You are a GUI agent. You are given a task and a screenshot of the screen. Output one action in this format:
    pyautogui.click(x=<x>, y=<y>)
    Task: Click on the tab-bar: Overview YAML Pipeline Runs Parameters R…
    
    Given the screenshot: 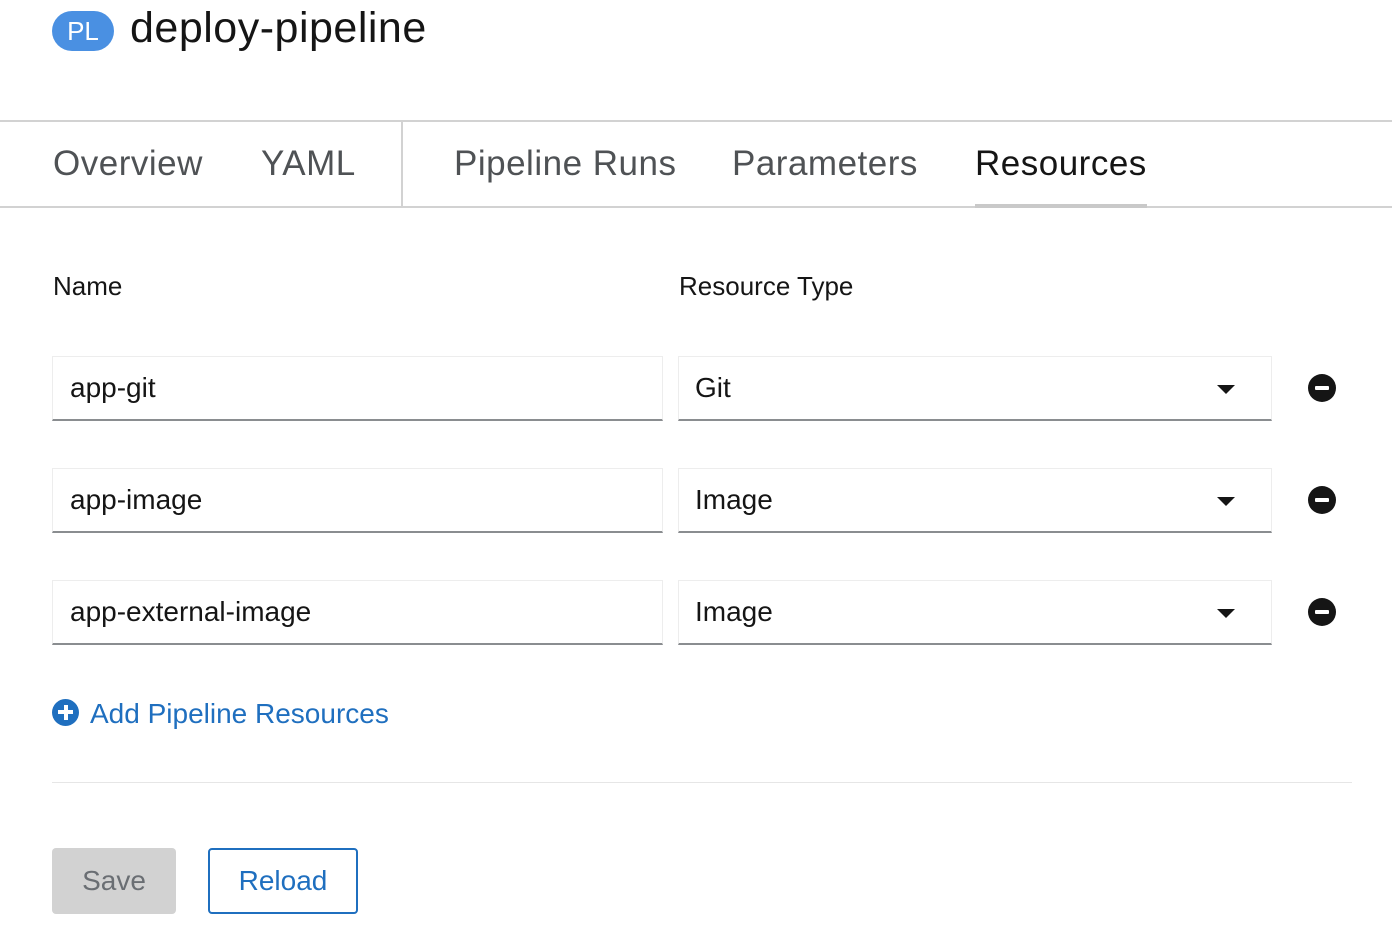 What is the action you would take?
    pyautogui.click(x=696, y=164)
    